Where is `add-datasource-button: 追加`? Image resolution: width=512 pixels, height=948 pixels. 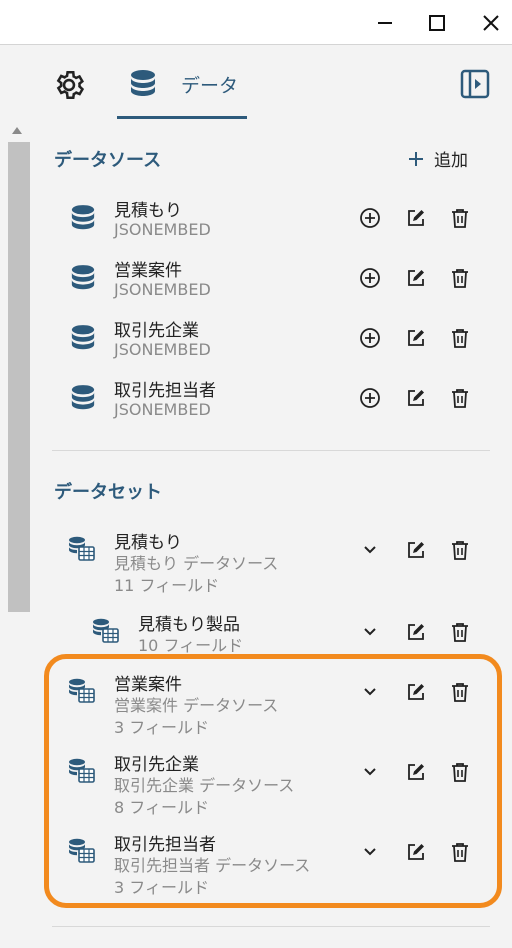 add-datasource-button: 追加 is located at coordinates (438, 158).